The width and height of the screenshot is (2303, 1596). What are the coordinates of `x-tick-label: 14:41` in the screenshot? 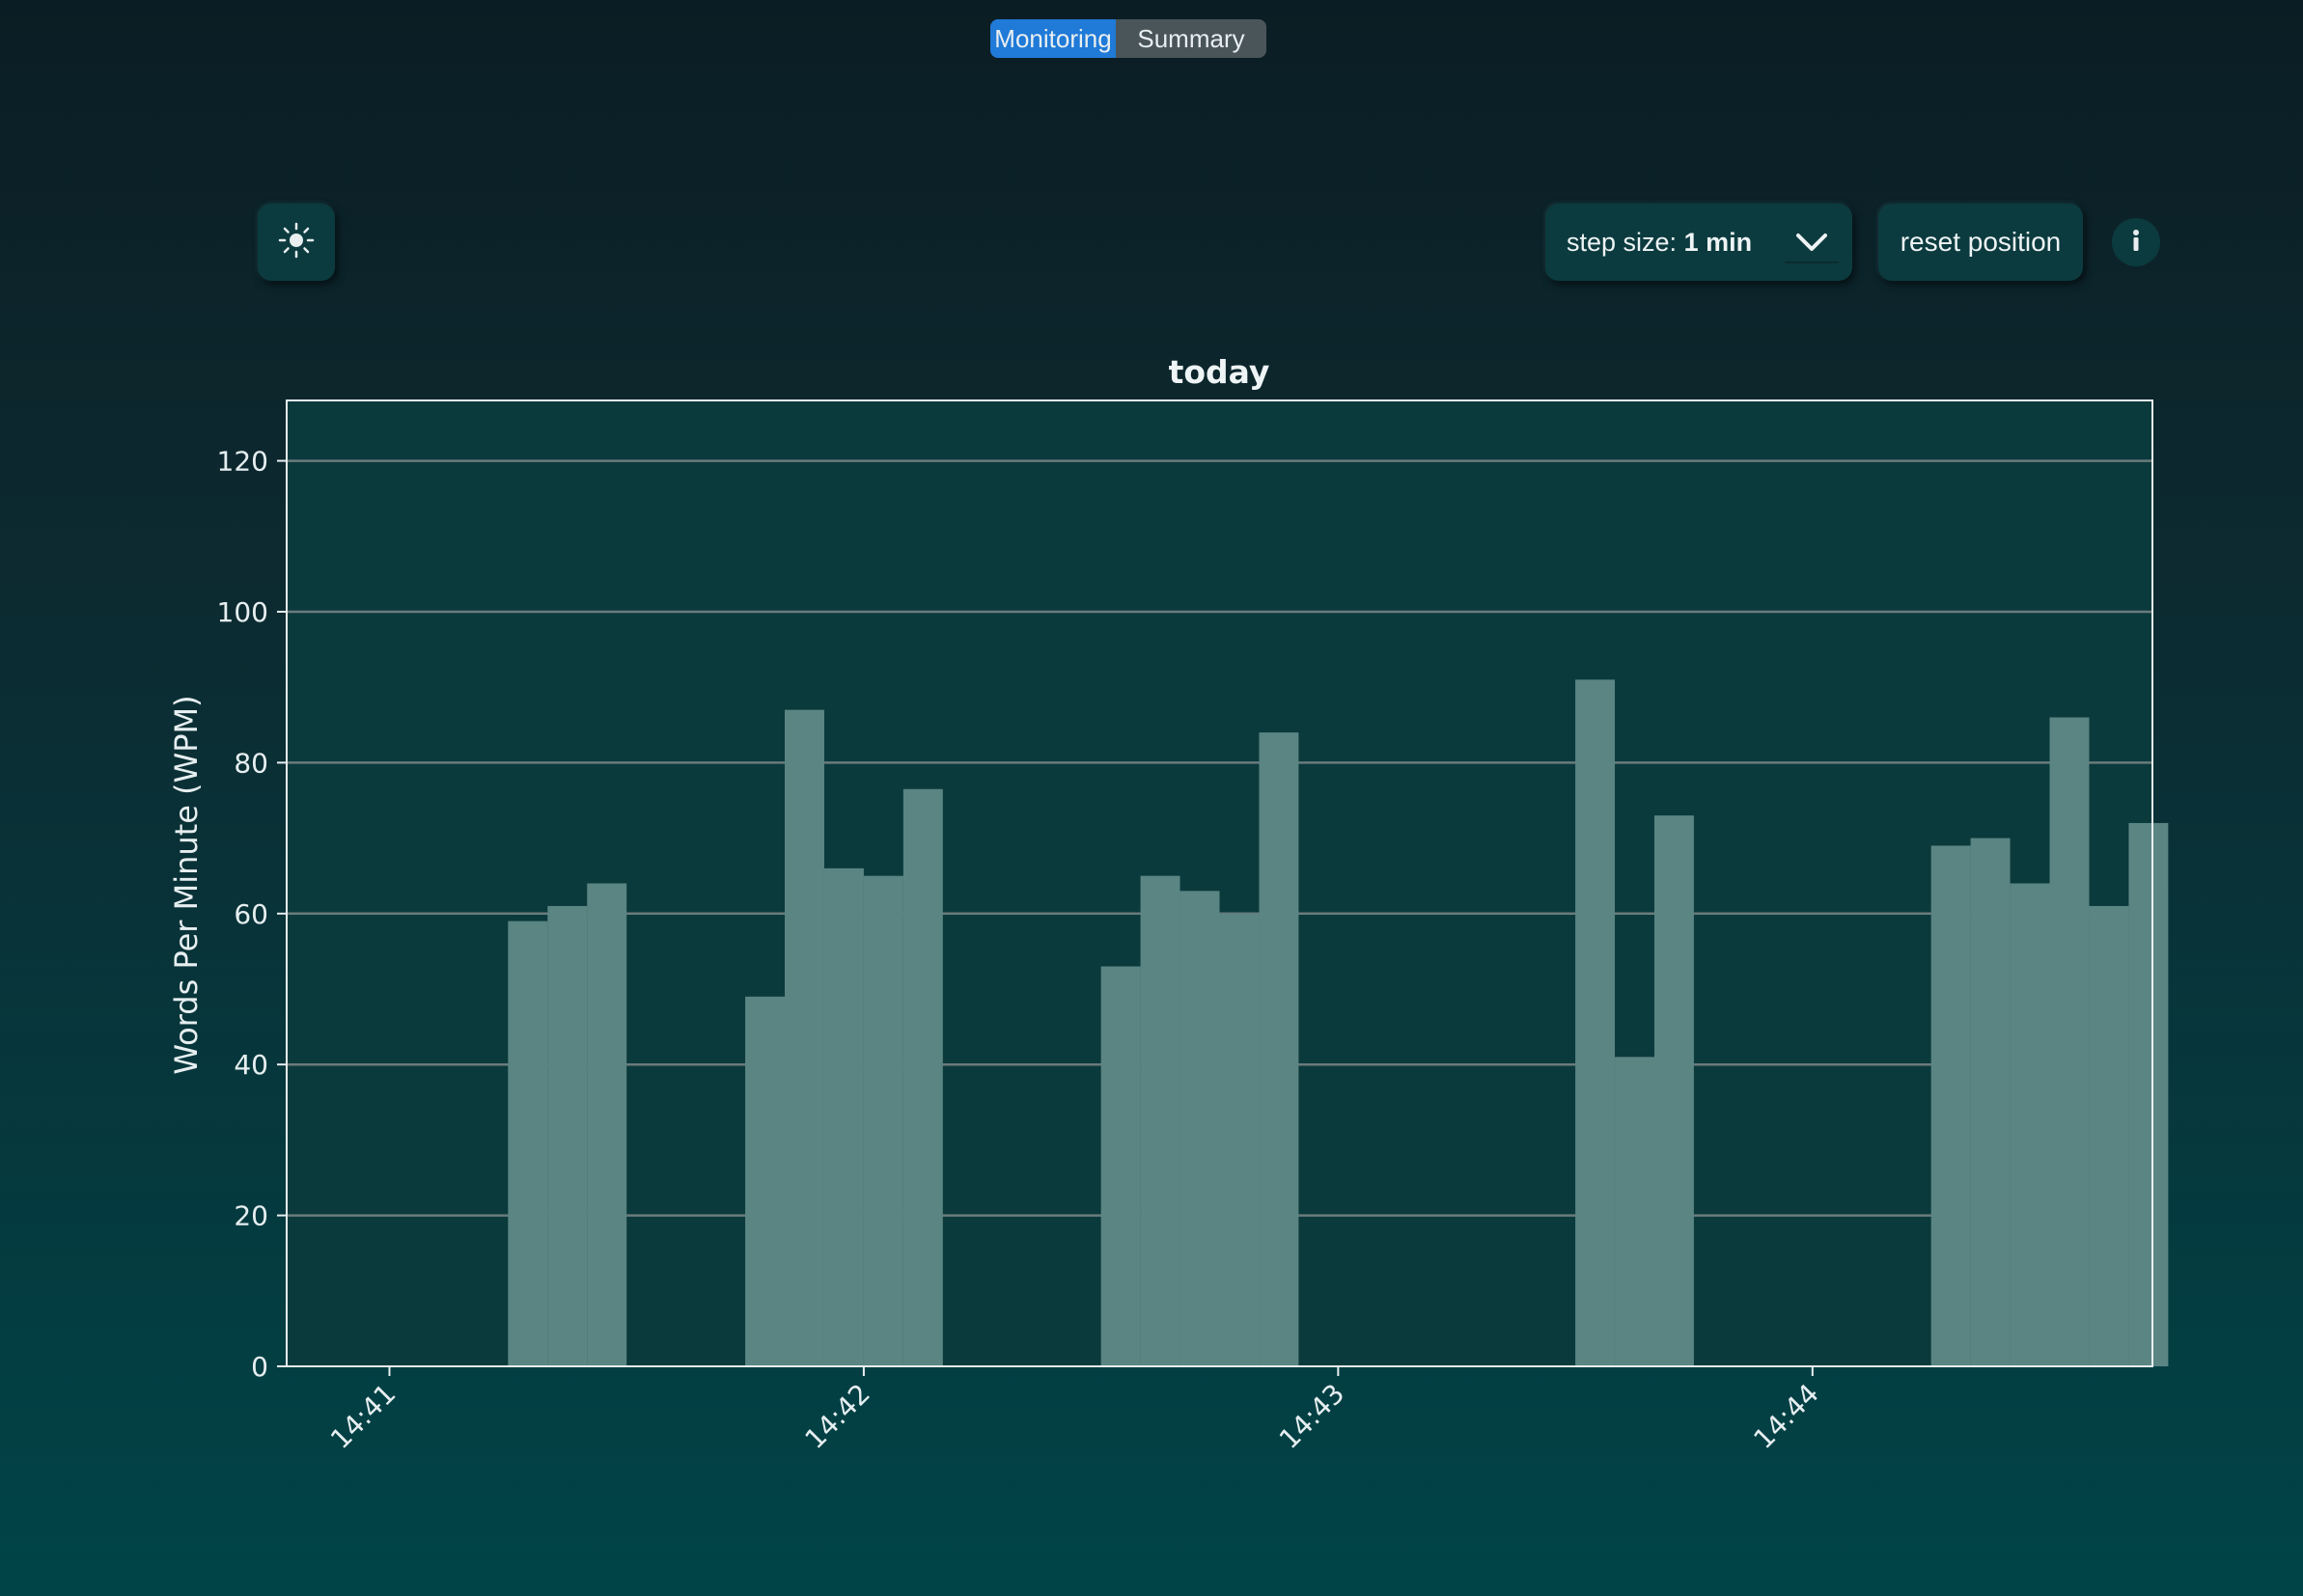 It's located at (363, 1417).